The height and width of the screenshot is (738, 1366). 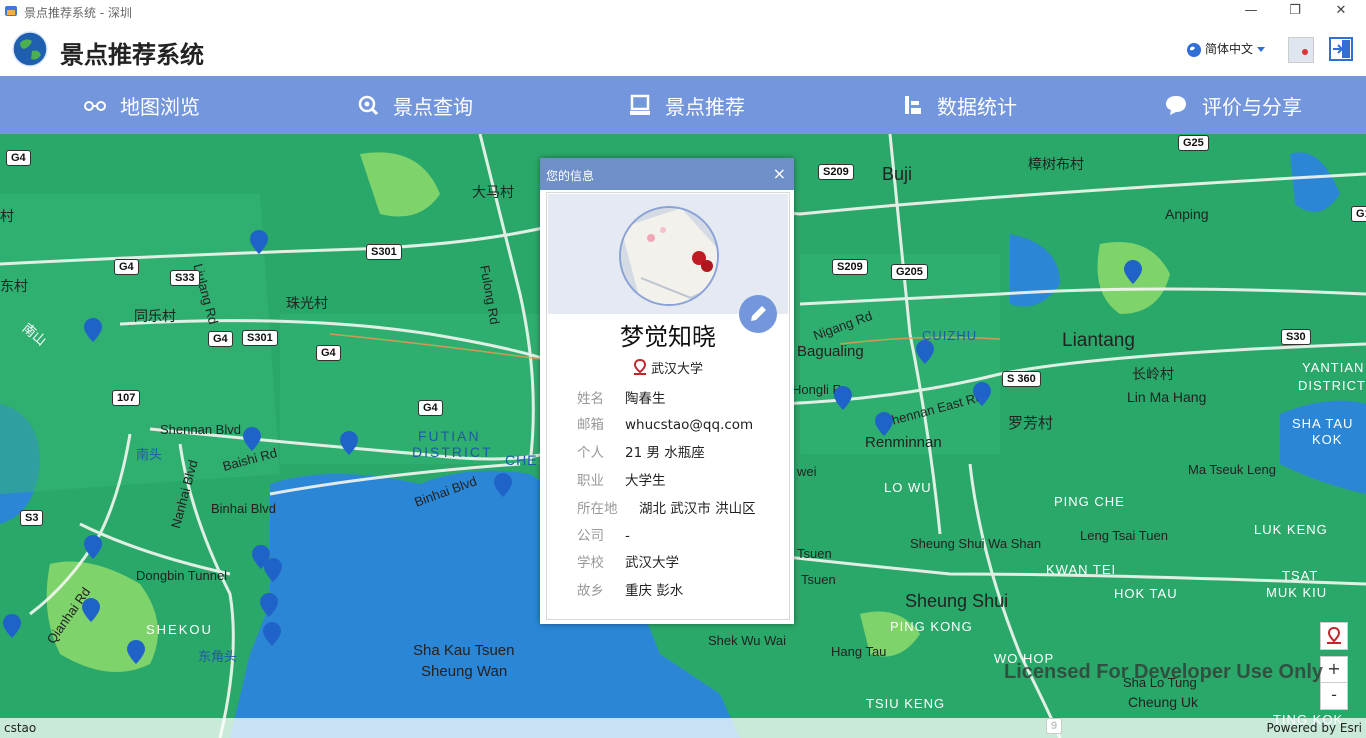 I want to click on glasses-icon, so click(x=95, y=106).